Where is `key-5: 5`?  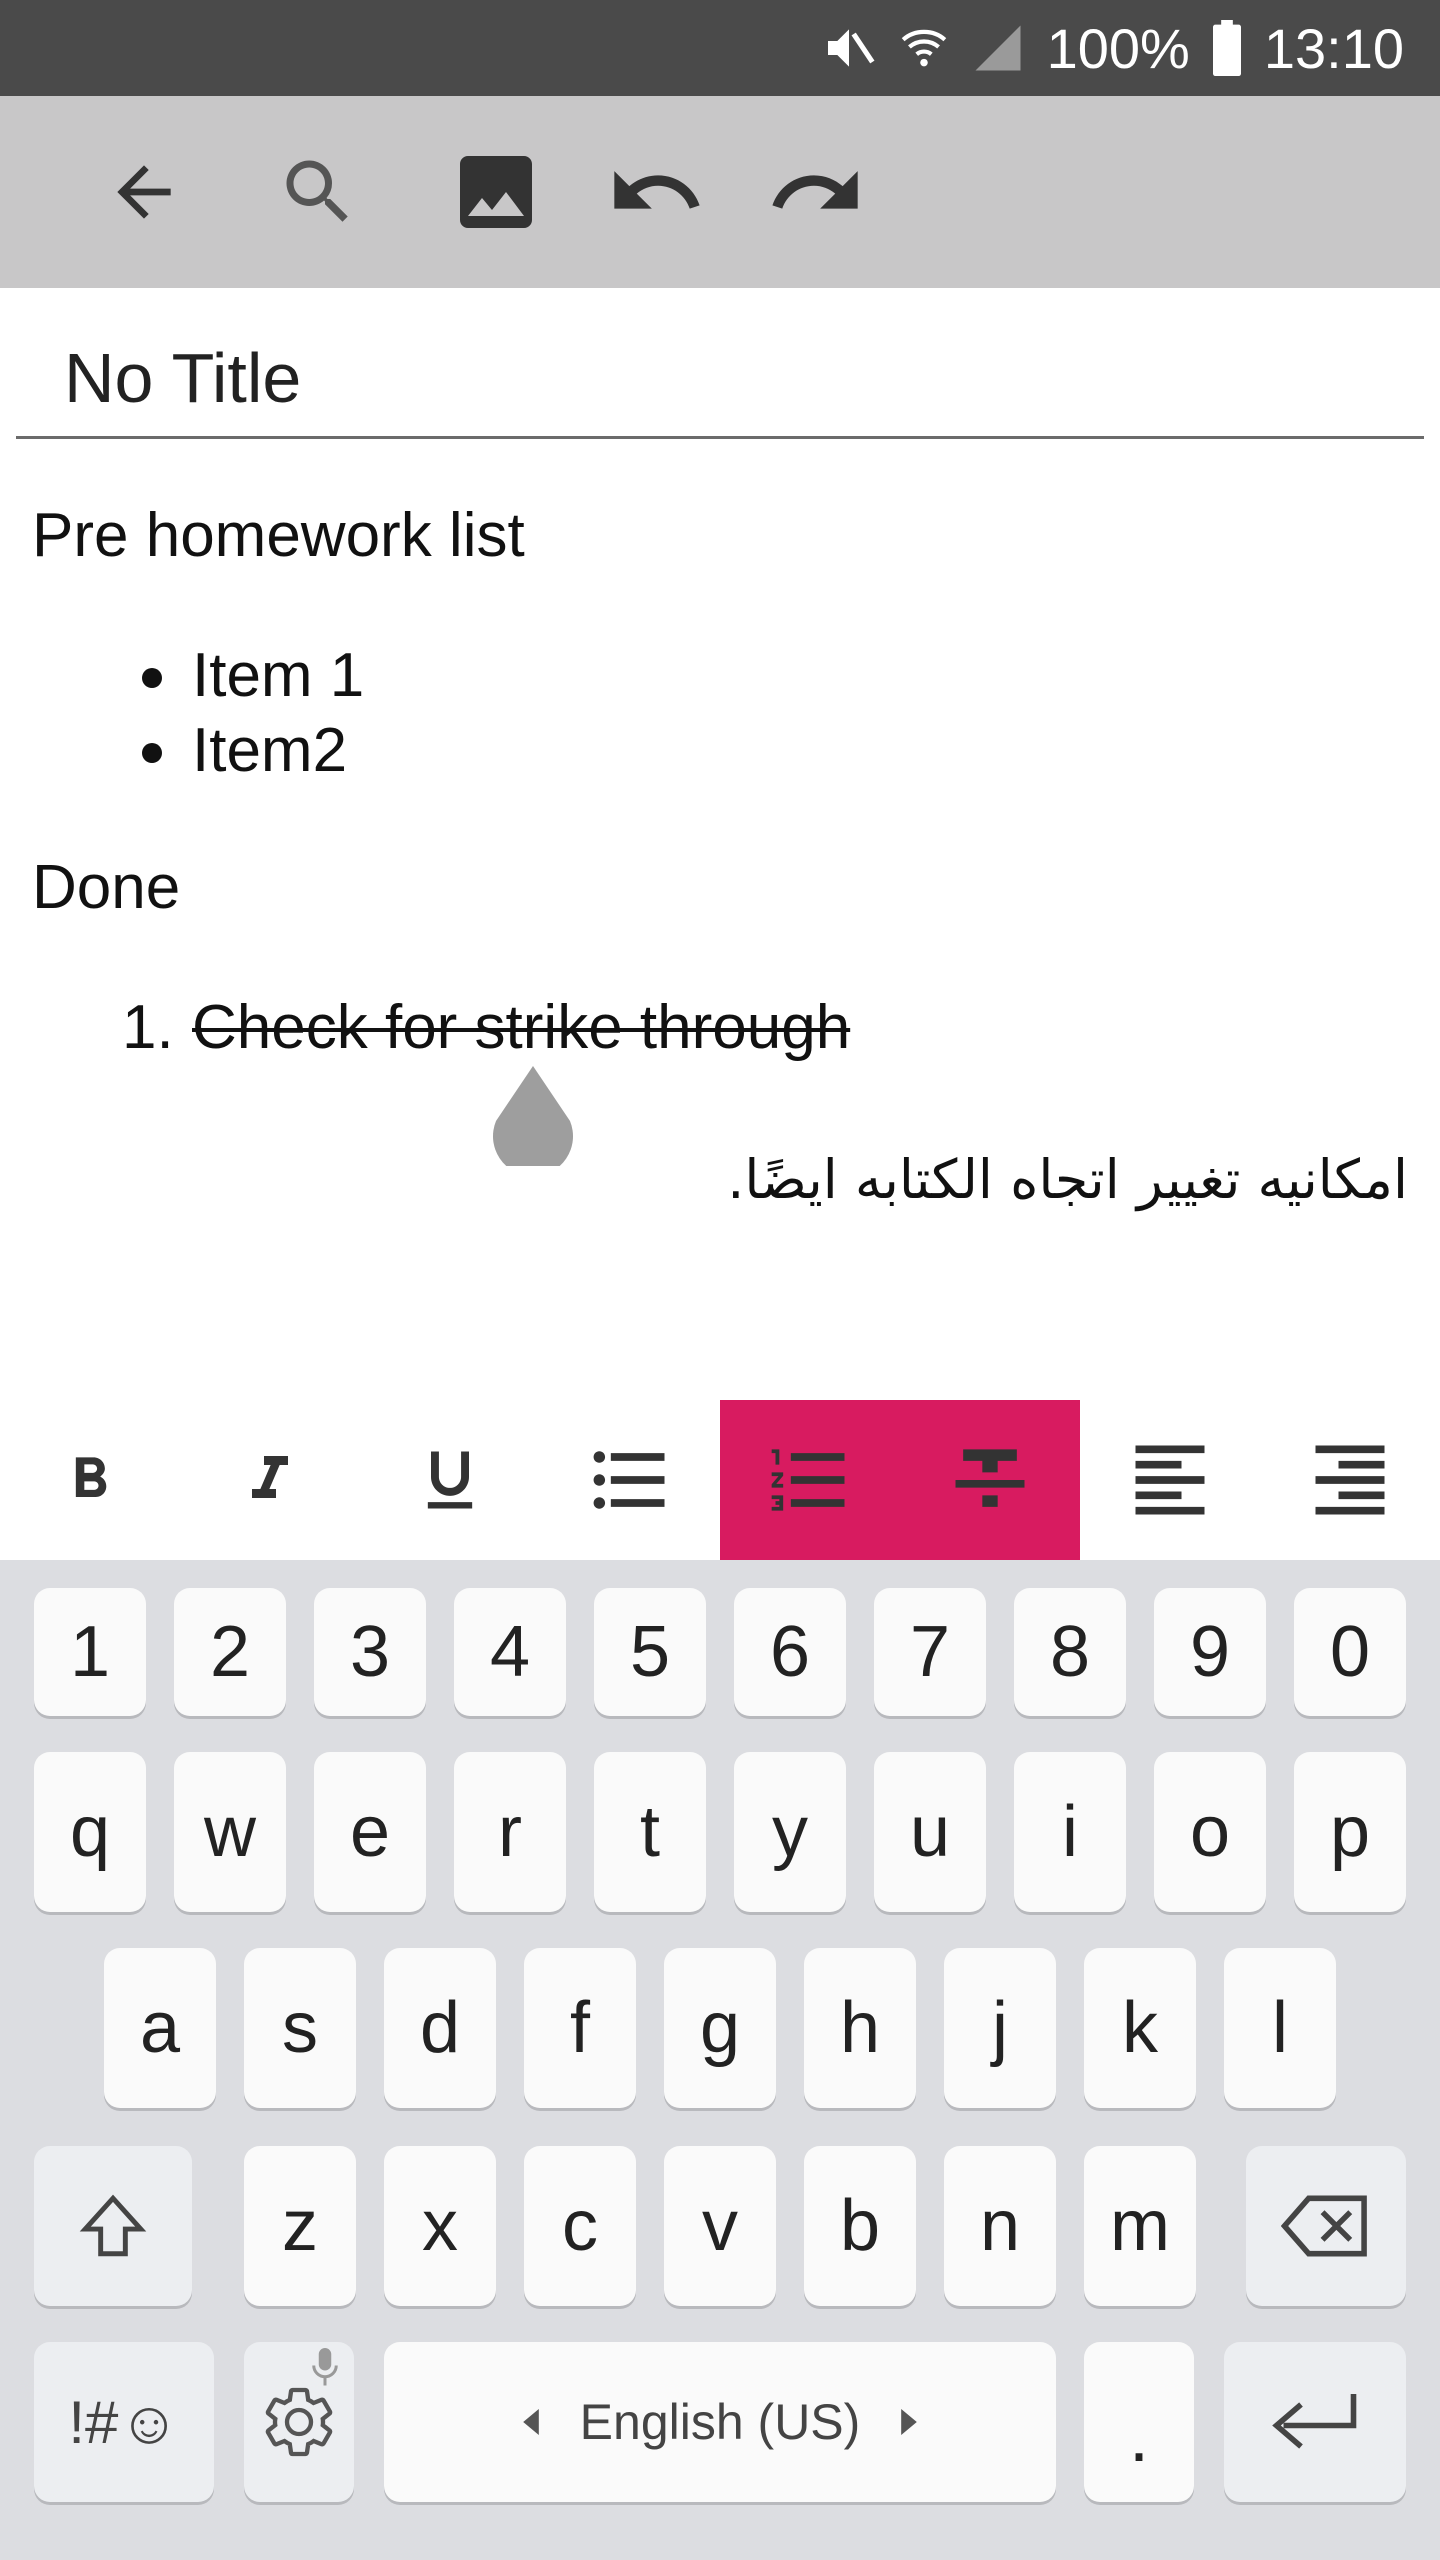
key-5: 5 is located at coordinates (650, 1652).